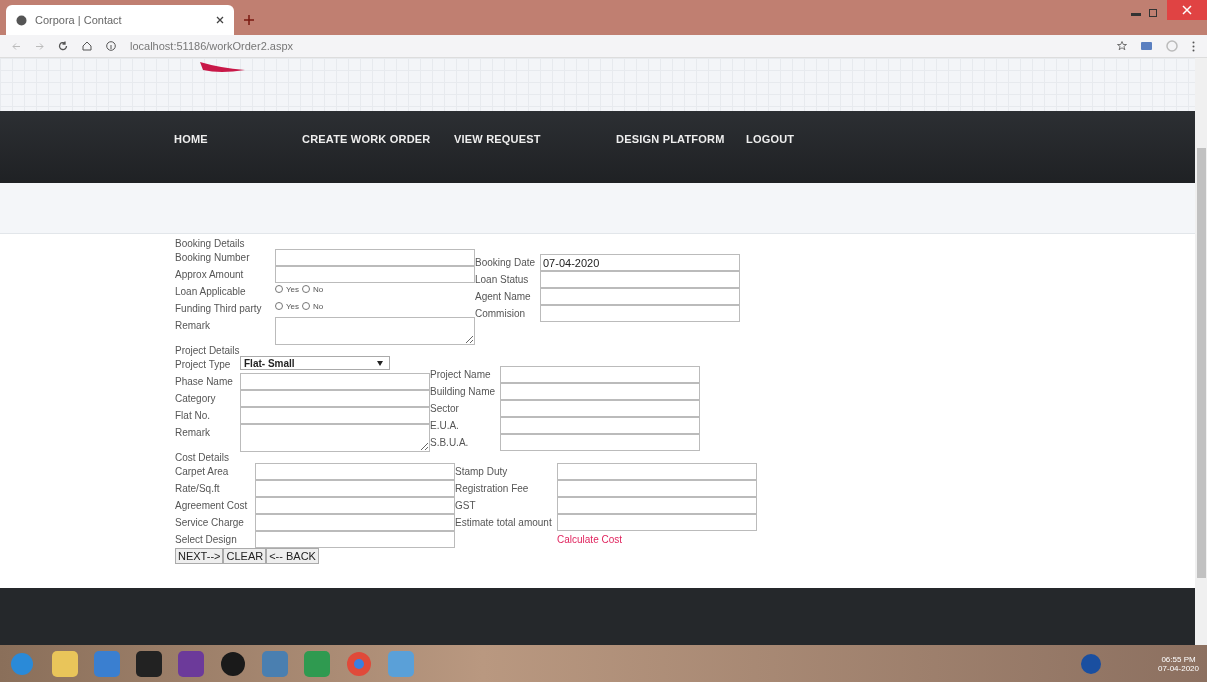 The height and width of the screenshot is (682, 1207). I want to click on info-icon, so click(111, 46).